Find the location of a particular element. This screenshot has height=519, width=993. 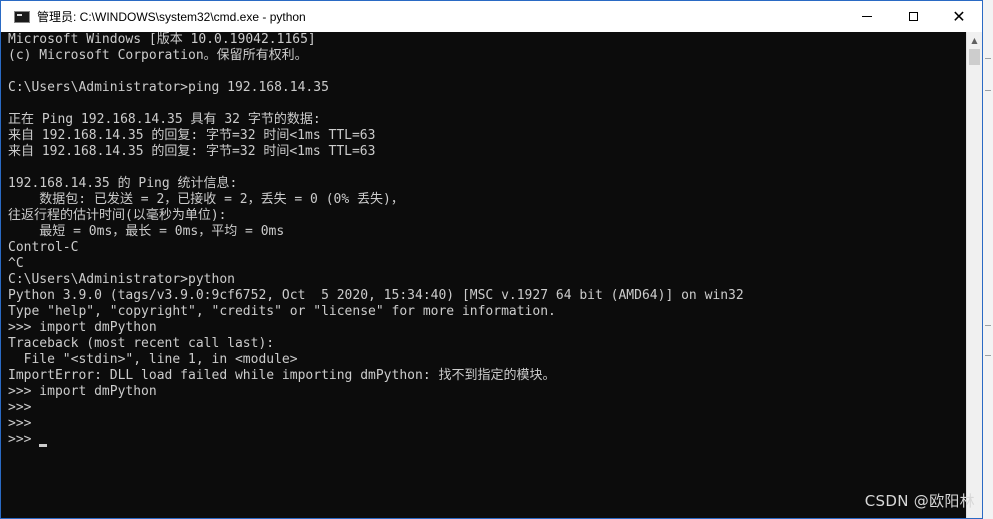

console-line: 数据包: 已发送 = 2，已接收 = 2，丢失 = 0 (0% 丢失)， is located at coordinates (206, 199).